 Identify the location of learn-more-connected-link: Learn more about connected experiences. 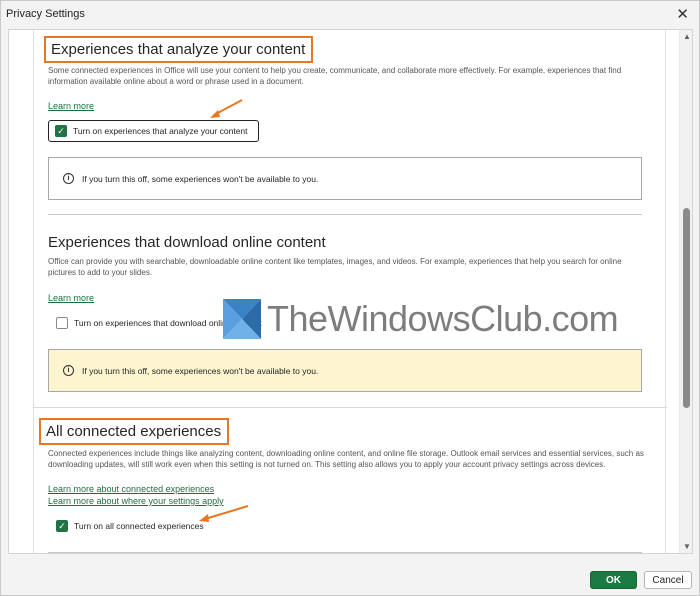
(131, 489).